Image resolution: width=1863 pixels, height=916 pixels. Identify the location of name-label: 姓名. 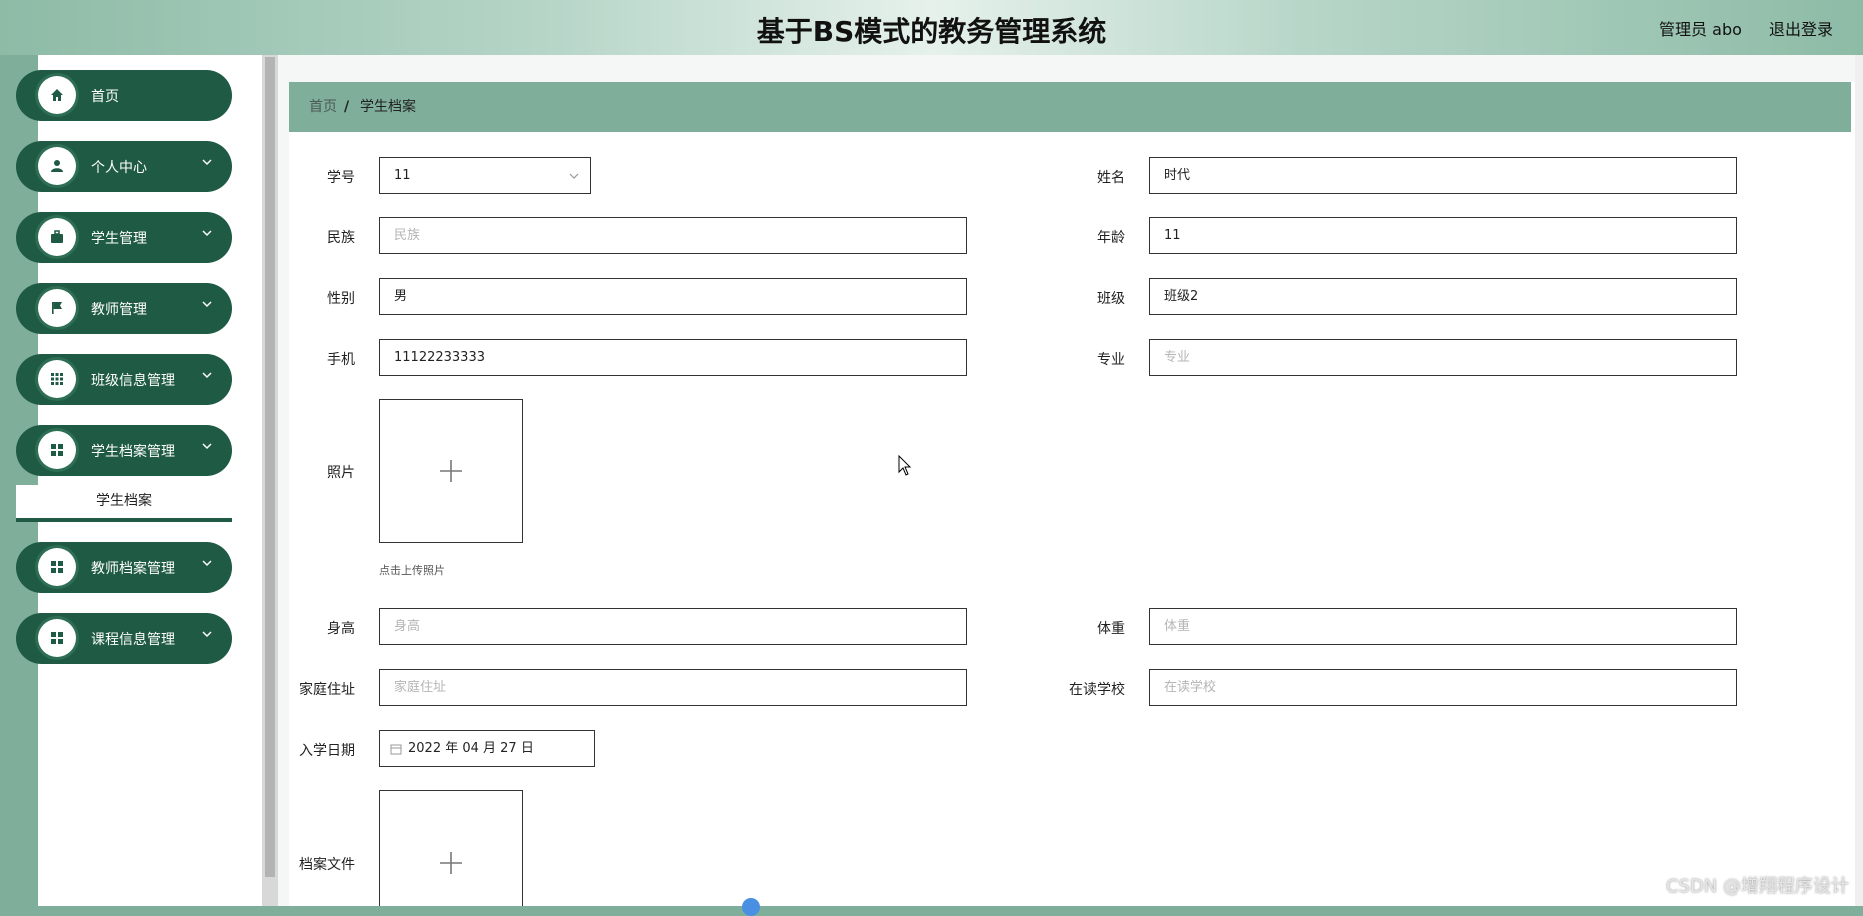
(1111, 178).